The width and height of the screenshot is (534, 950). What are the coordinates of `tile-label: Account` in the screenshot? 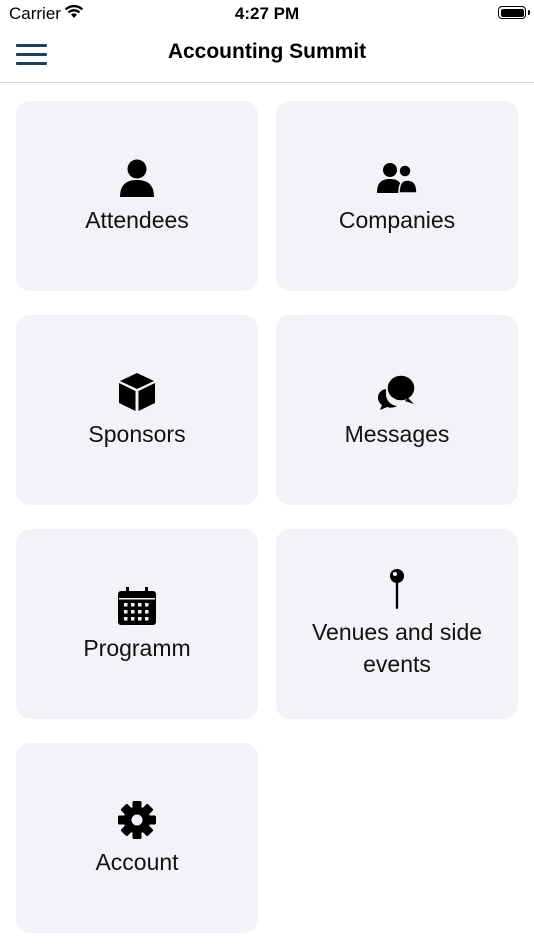 It's located at (137, 862).